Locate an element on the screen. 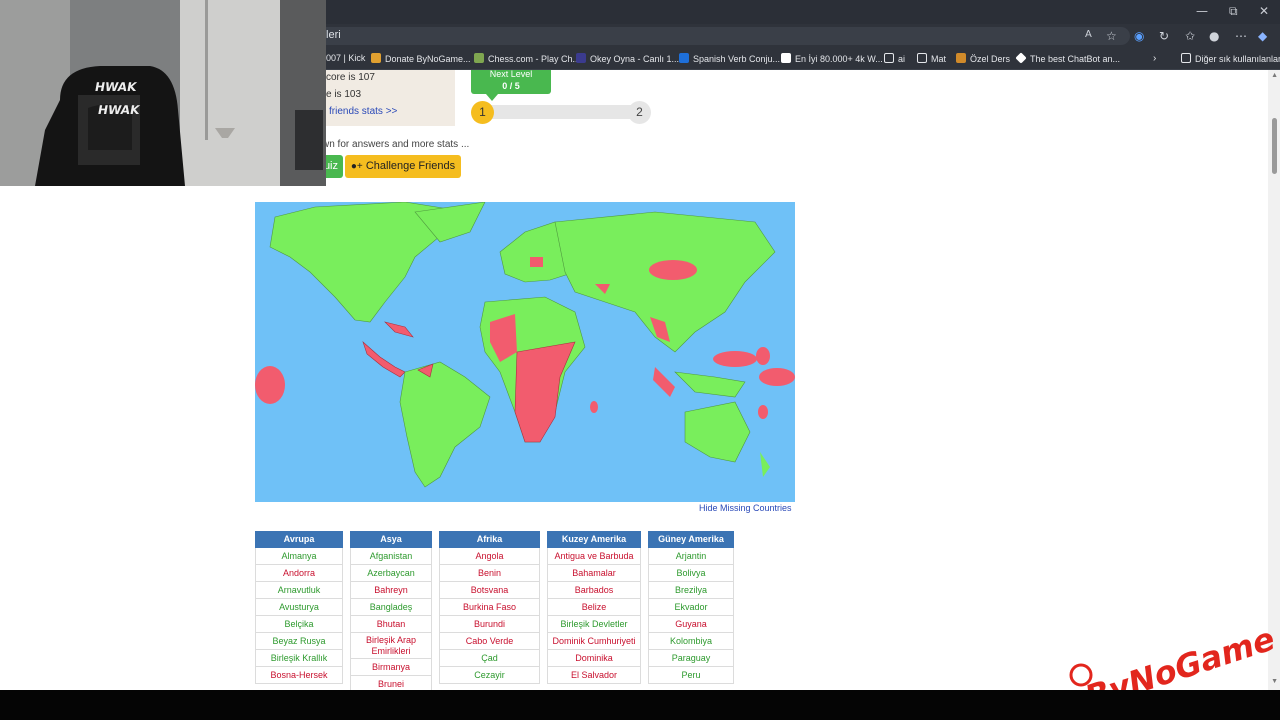 The image size is (1280, 720). list-item: Bhutan is located at coordinates (391, 624).